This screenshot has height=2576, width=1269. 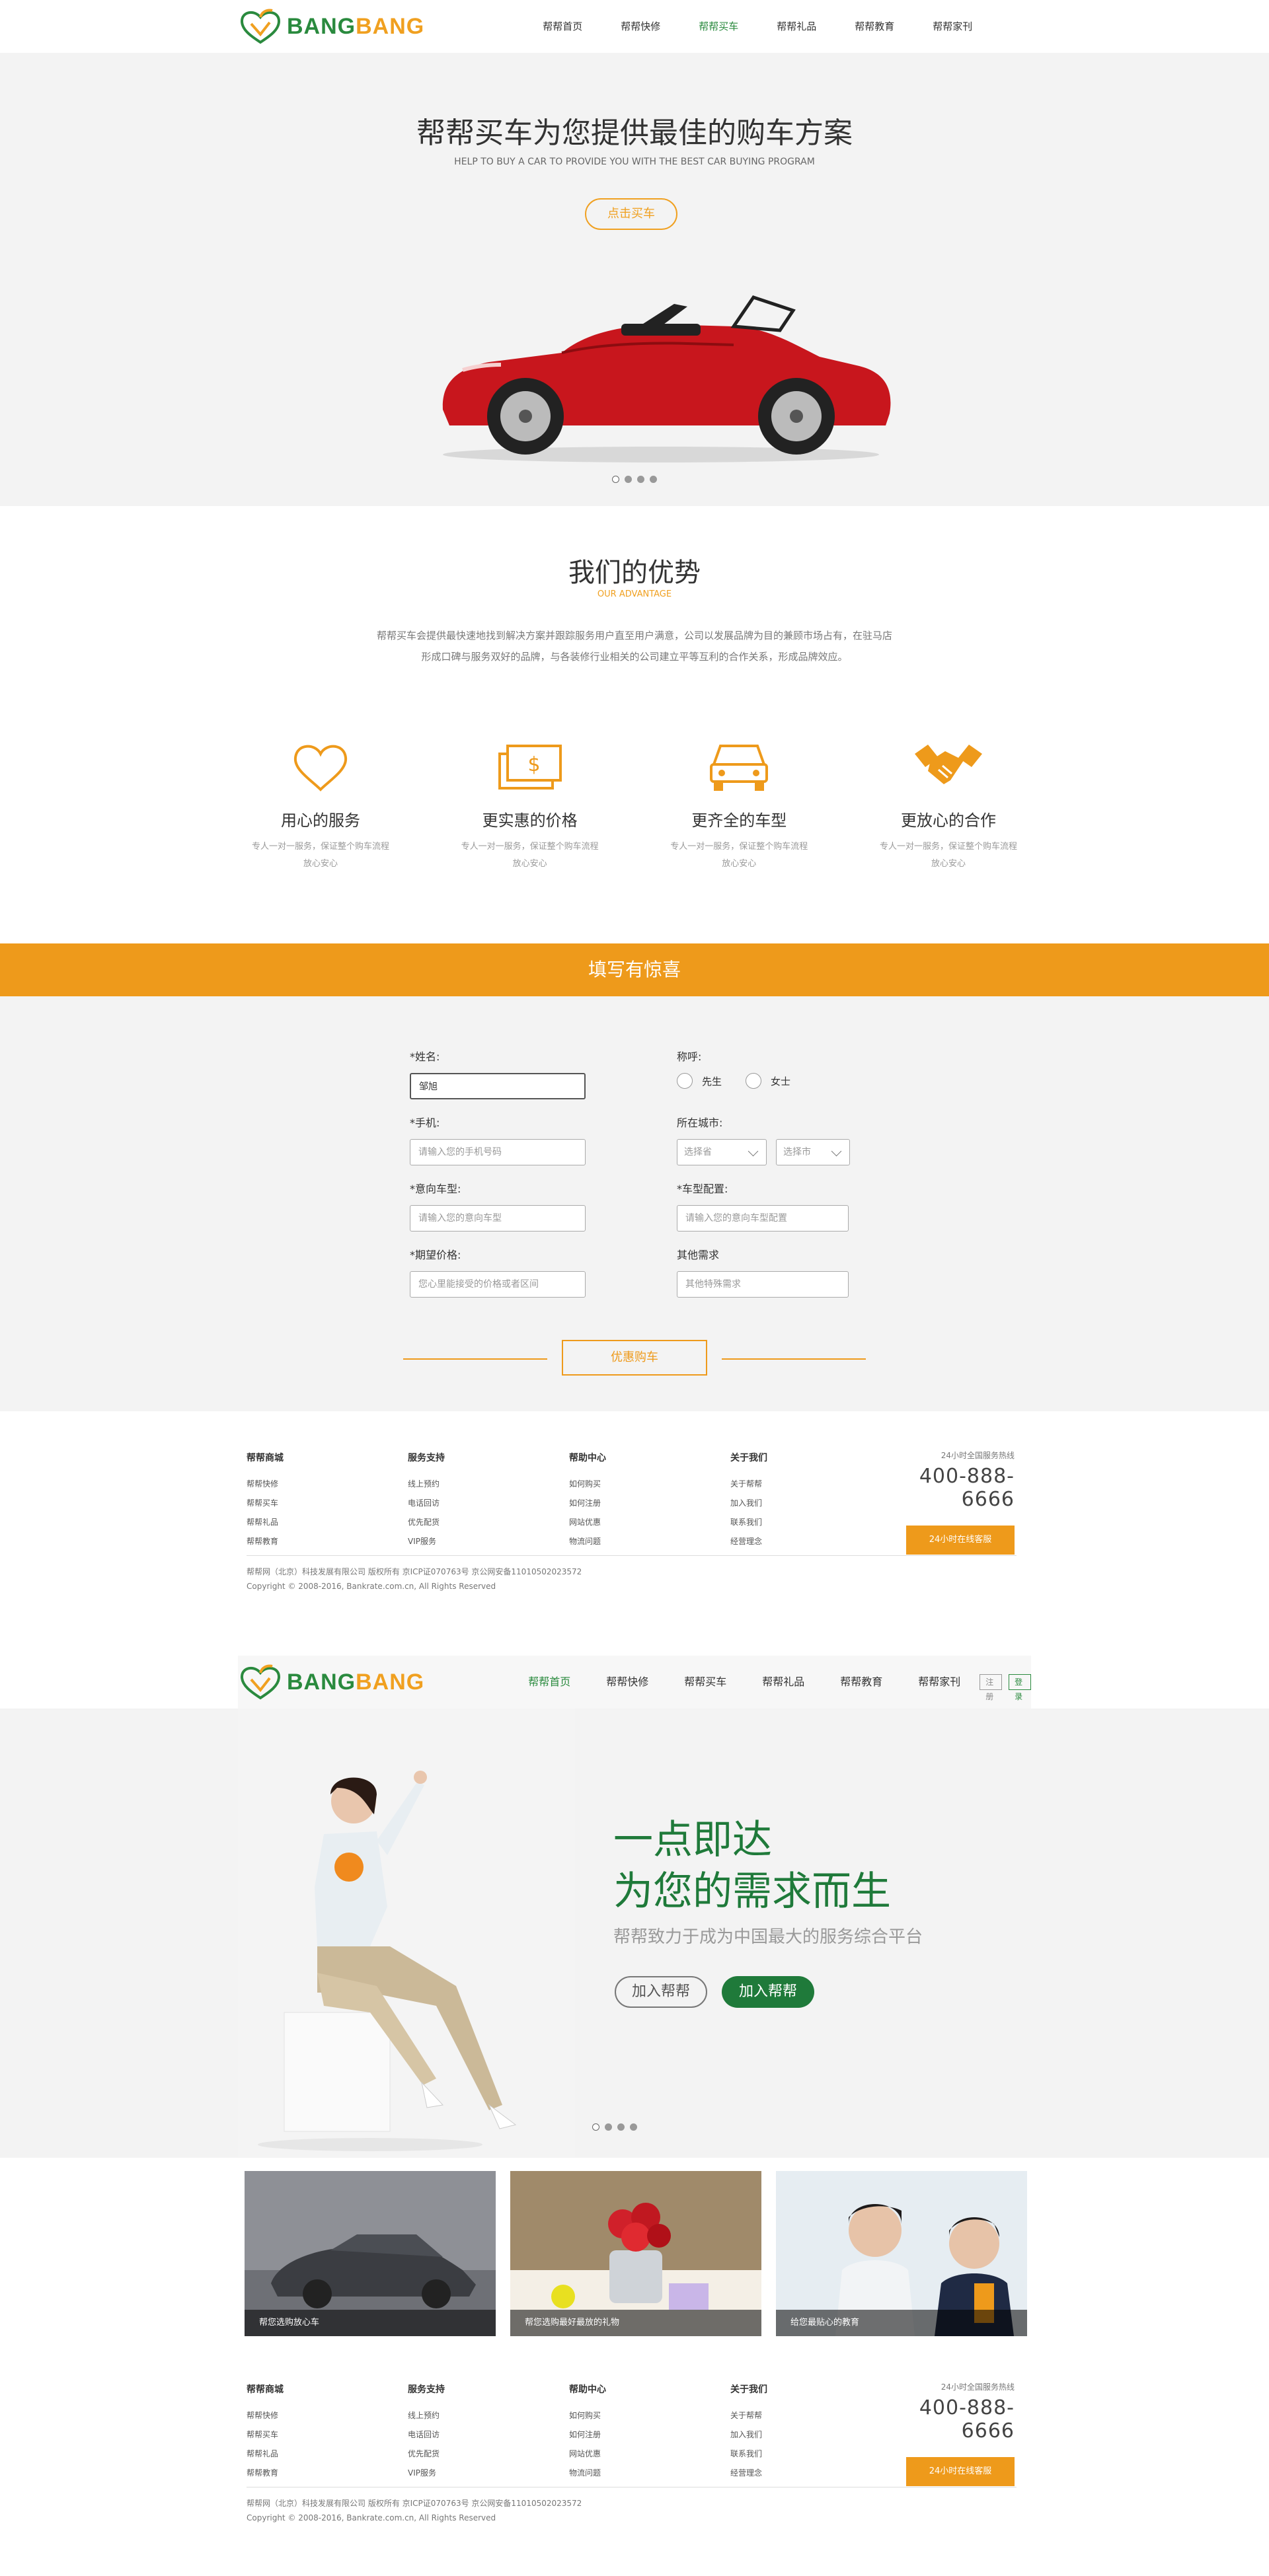 I want to click on hotline-number: 400-888-6666, so click(x=967, y=1488).